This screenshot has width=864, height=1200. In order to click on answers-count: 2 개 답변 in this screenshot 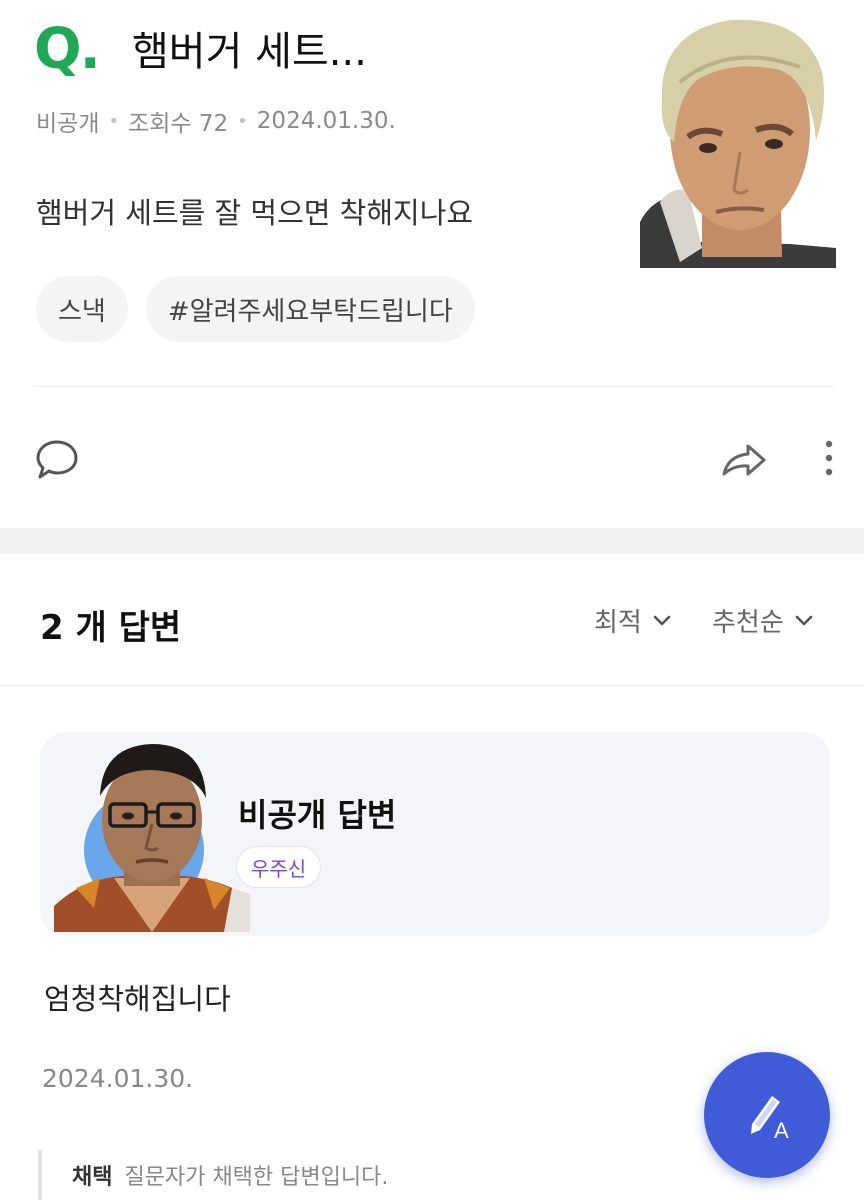, I will do `click(111, 628)`.